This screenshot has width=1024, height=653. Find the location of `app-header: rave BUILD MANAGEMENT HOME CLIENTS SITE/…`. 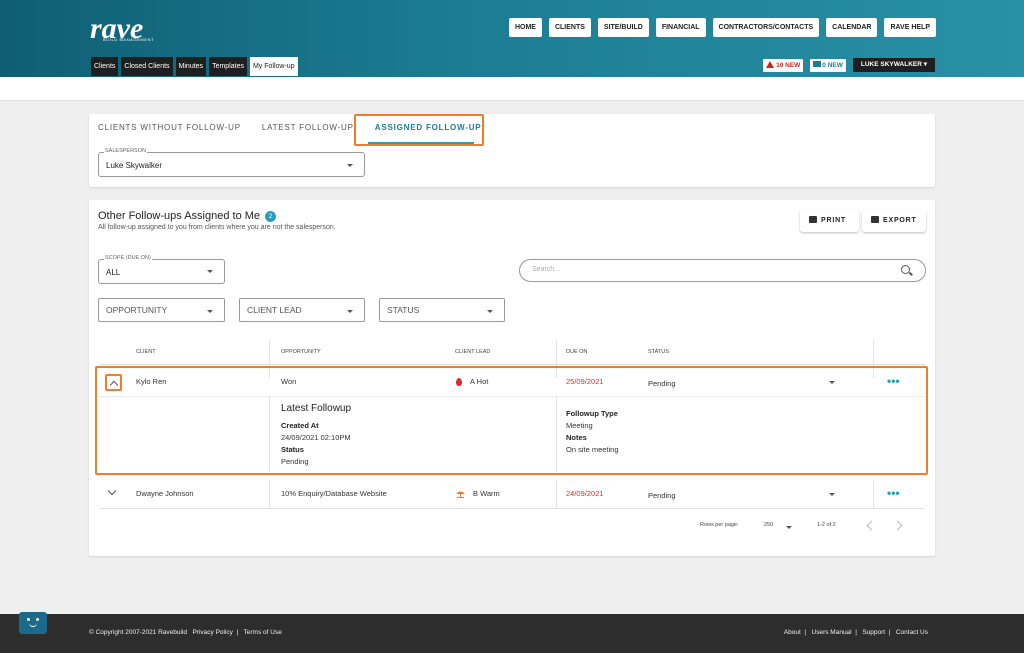

app-header: rave BUILD MANAGEMENT HOME CLIENTS SITE/… is located at coordinates (512, 38).